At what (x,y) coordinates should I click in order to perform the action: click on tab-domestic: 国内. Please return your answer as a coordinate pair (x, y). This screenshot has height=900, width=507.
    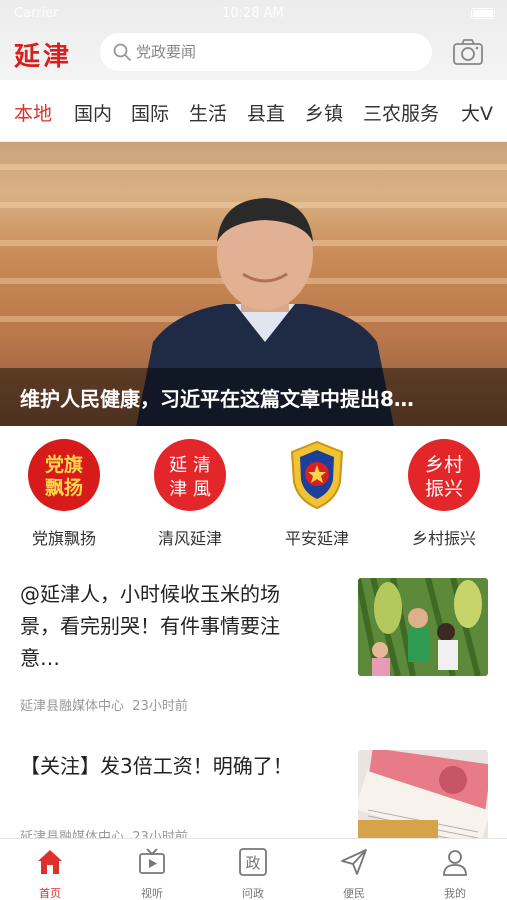
    Looking at the image, I should click on (93, 112).